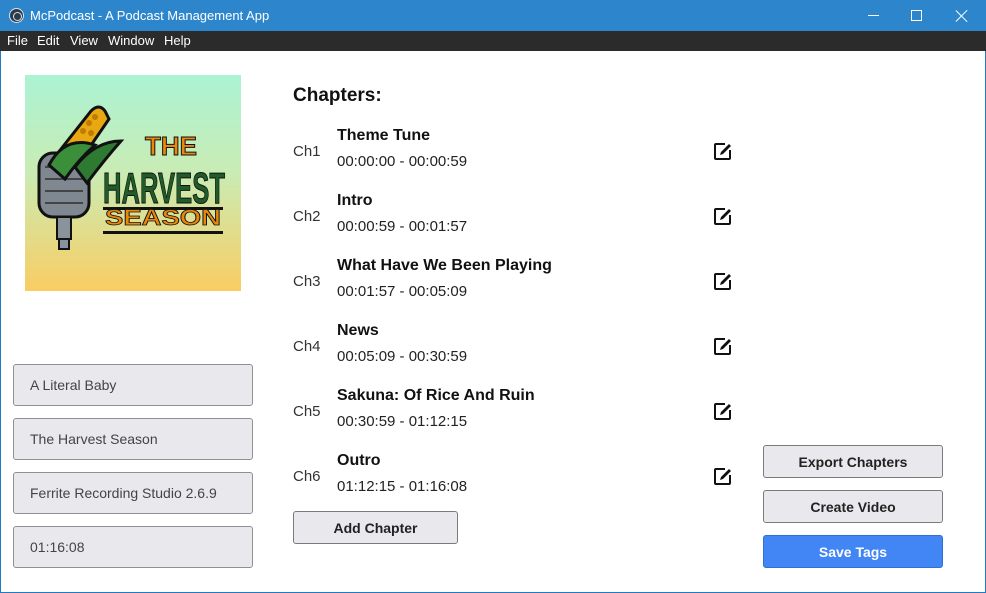  I want to click on chapter-number: Ch5, so click(307, 411).